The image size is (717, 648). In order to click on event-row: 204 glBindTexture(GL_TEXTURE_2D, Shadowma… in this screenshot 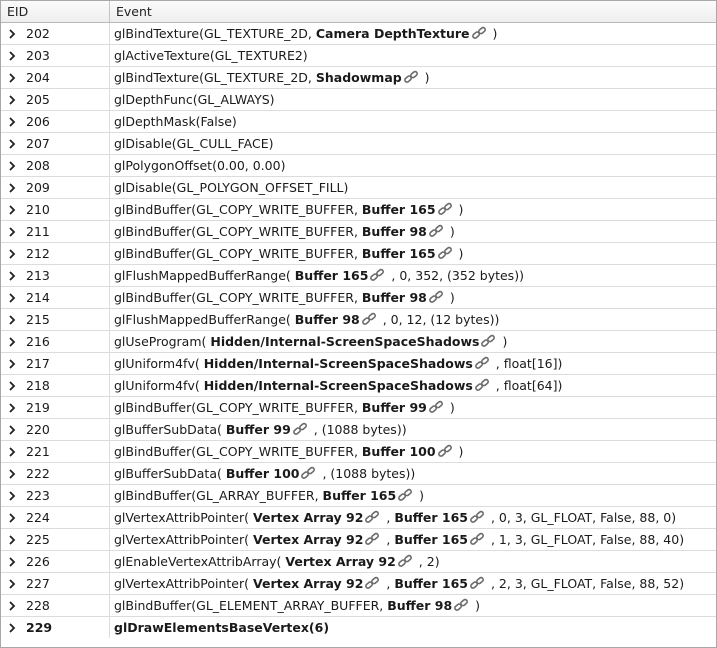, I will do `click(358, 78)`.